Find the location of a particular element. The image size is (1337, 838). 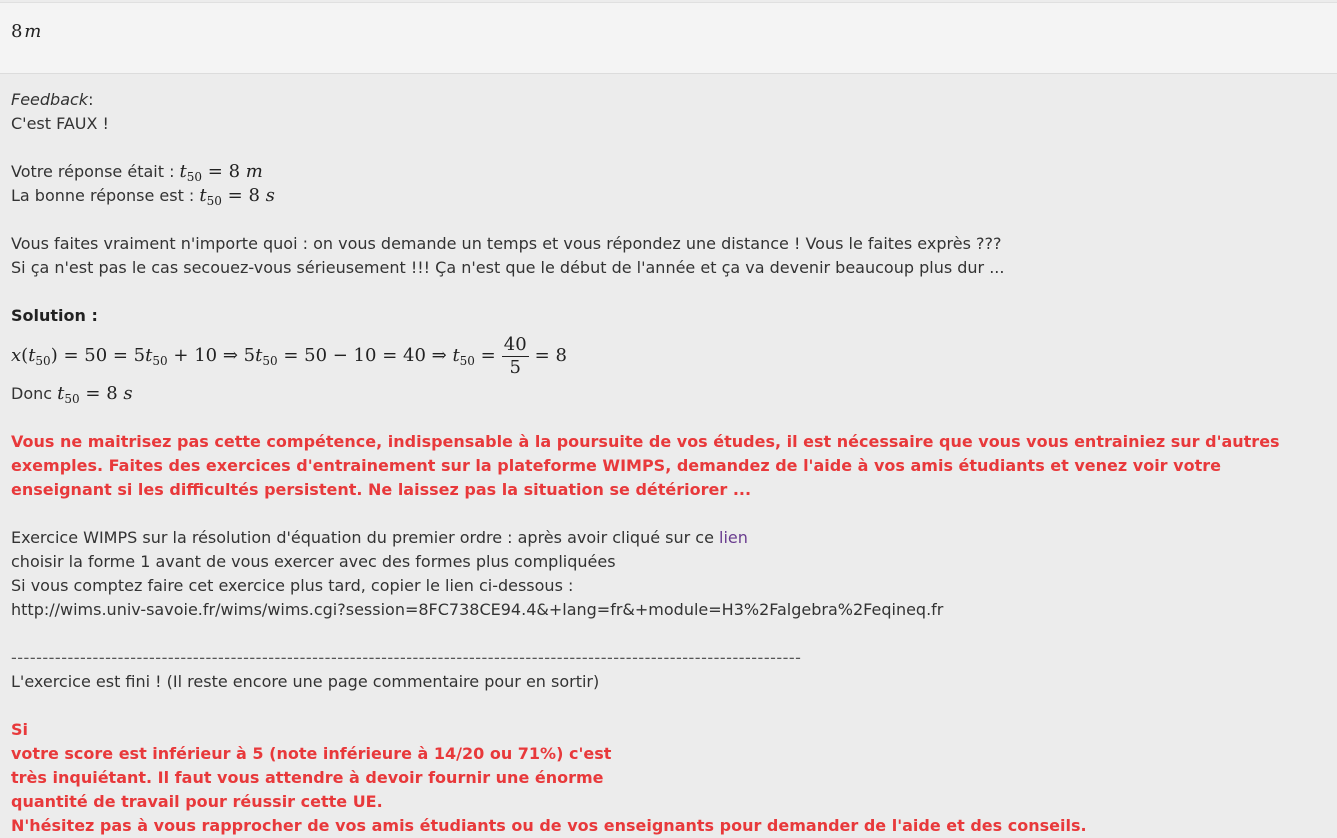

your-answer-unit: m is located at coordinates (254, 171).